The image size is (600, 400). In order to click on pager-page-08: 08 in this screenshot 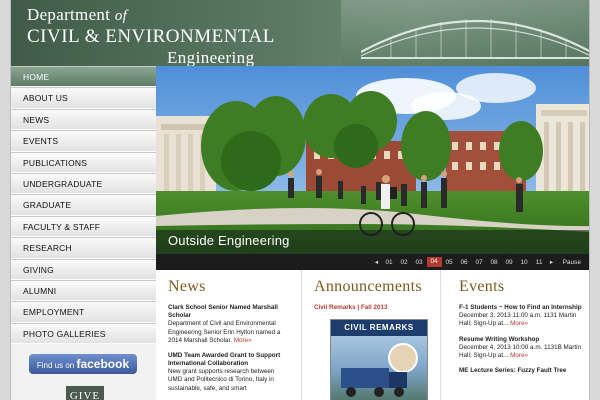, I will do `click(494, 262)`.